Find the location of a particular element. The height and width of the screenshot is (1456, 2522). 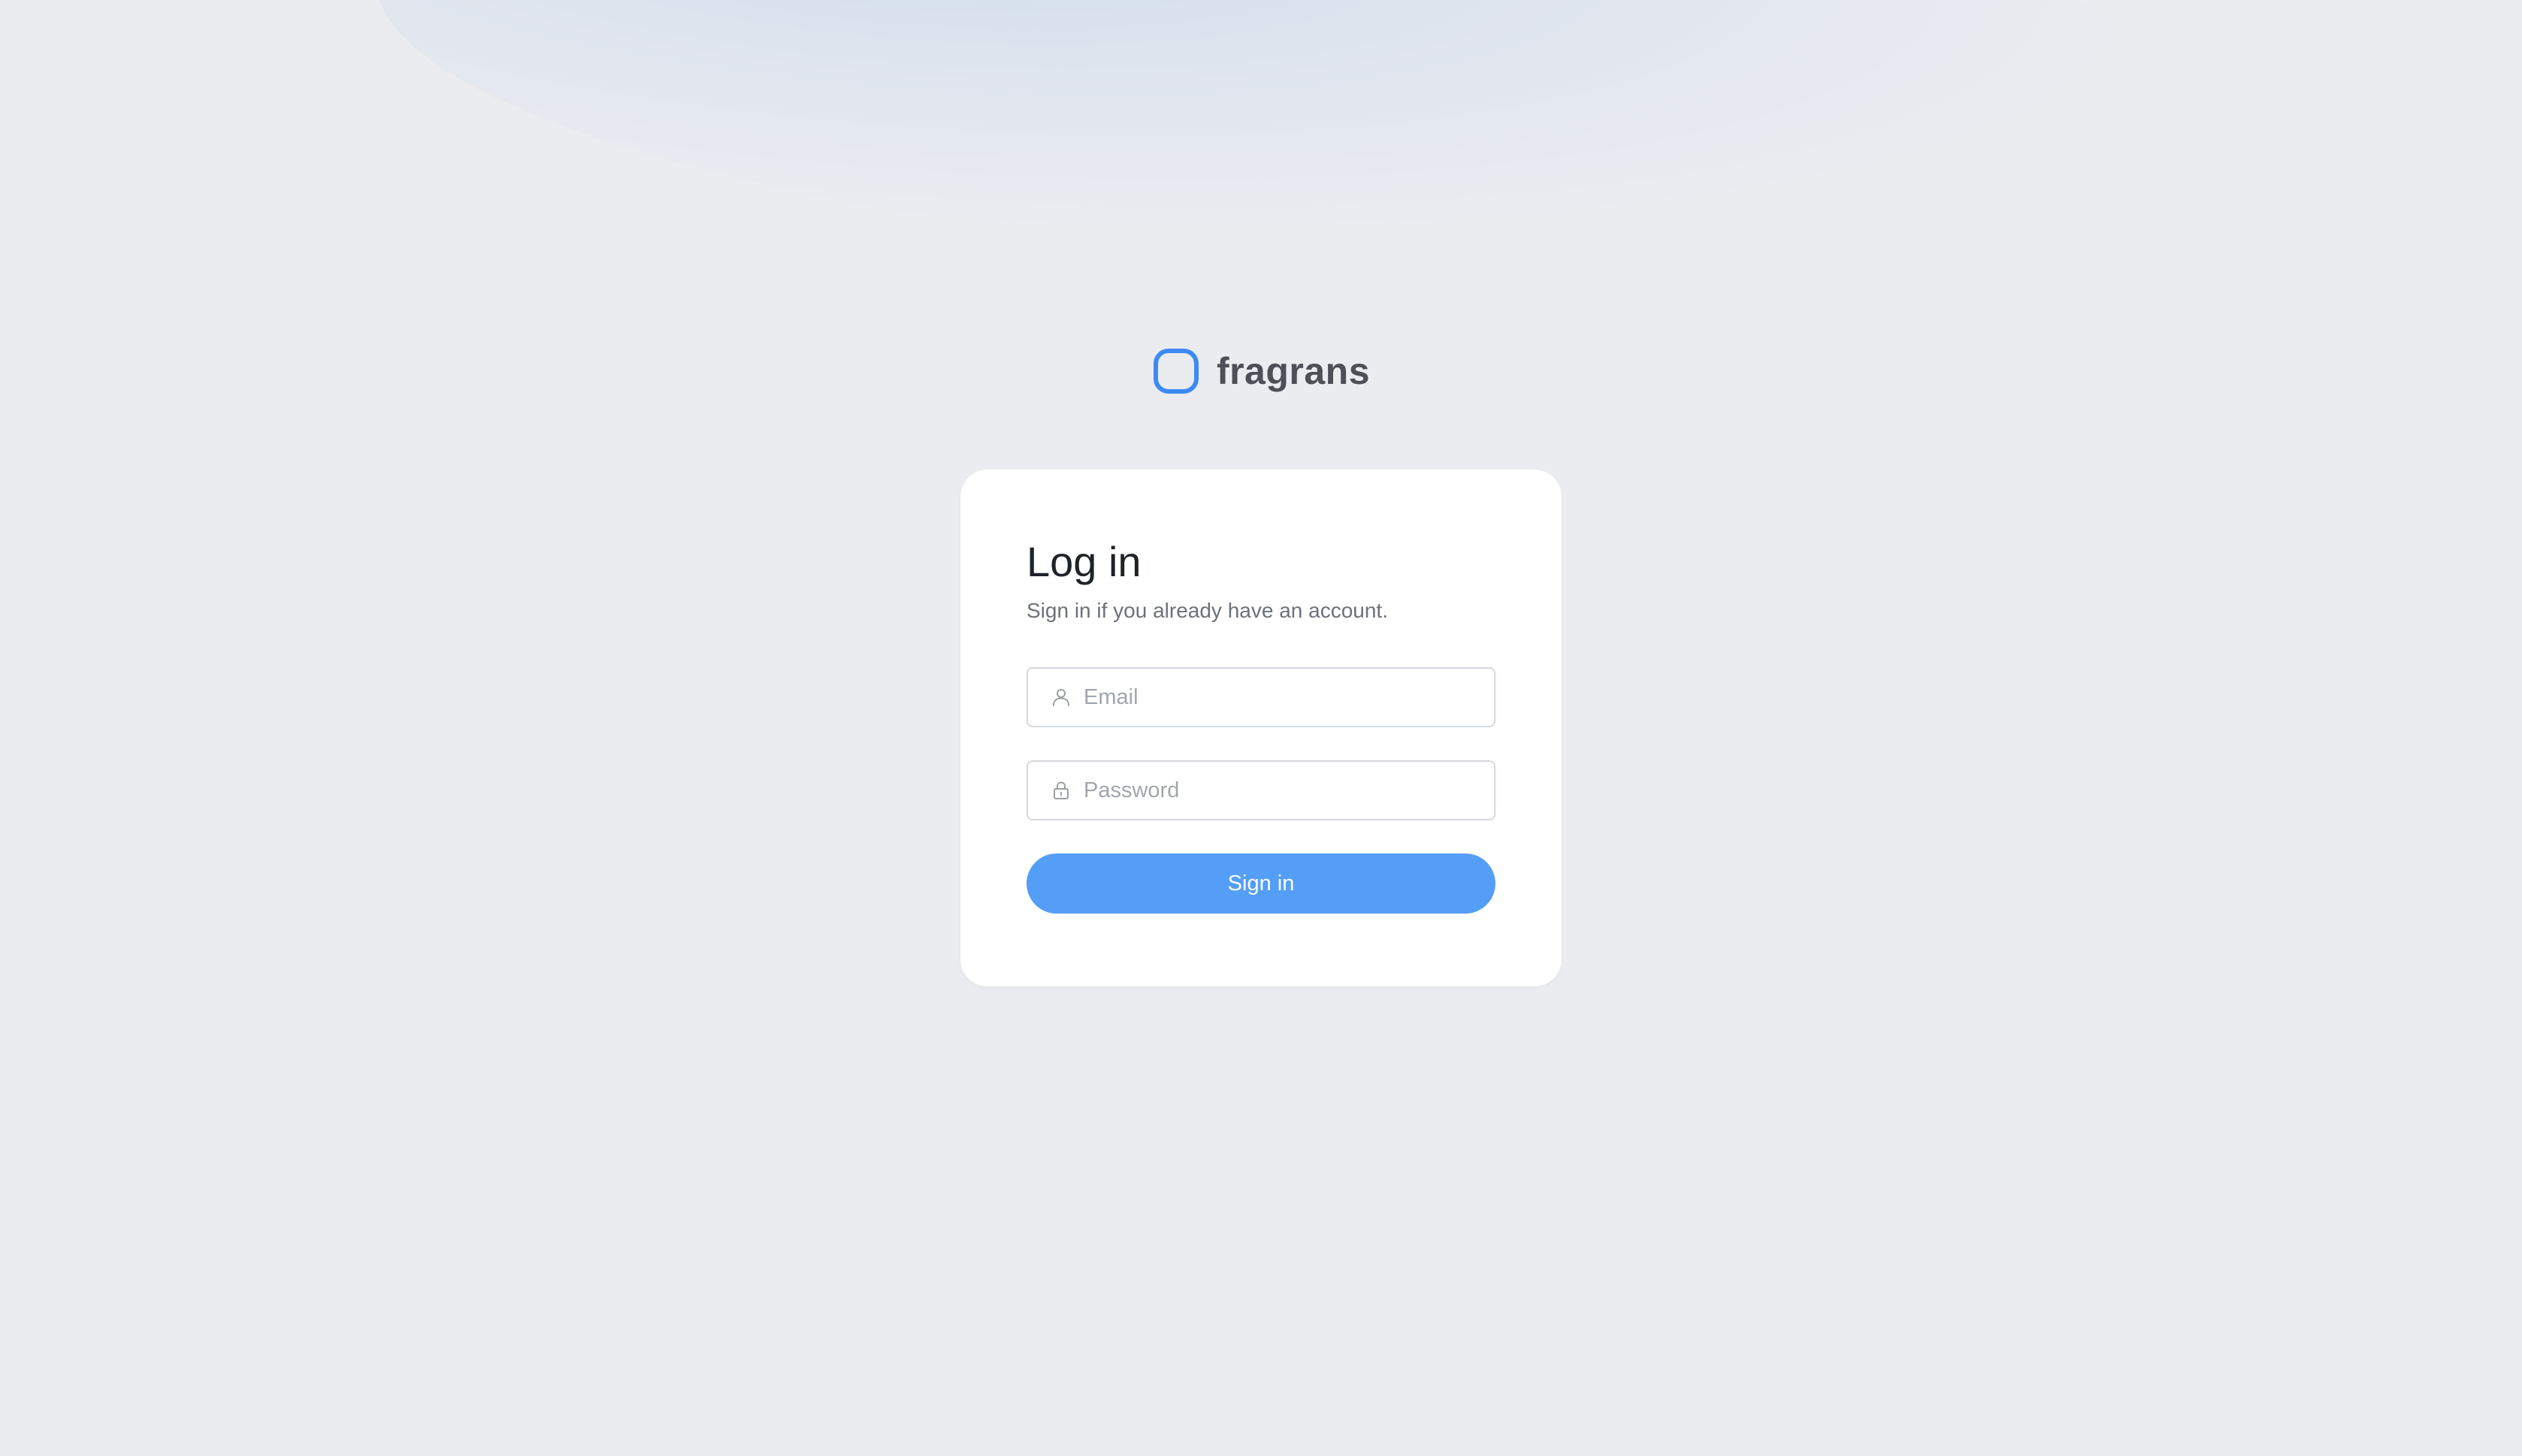

rounded-square-logo-icon is located at coordinates (1176, 371).